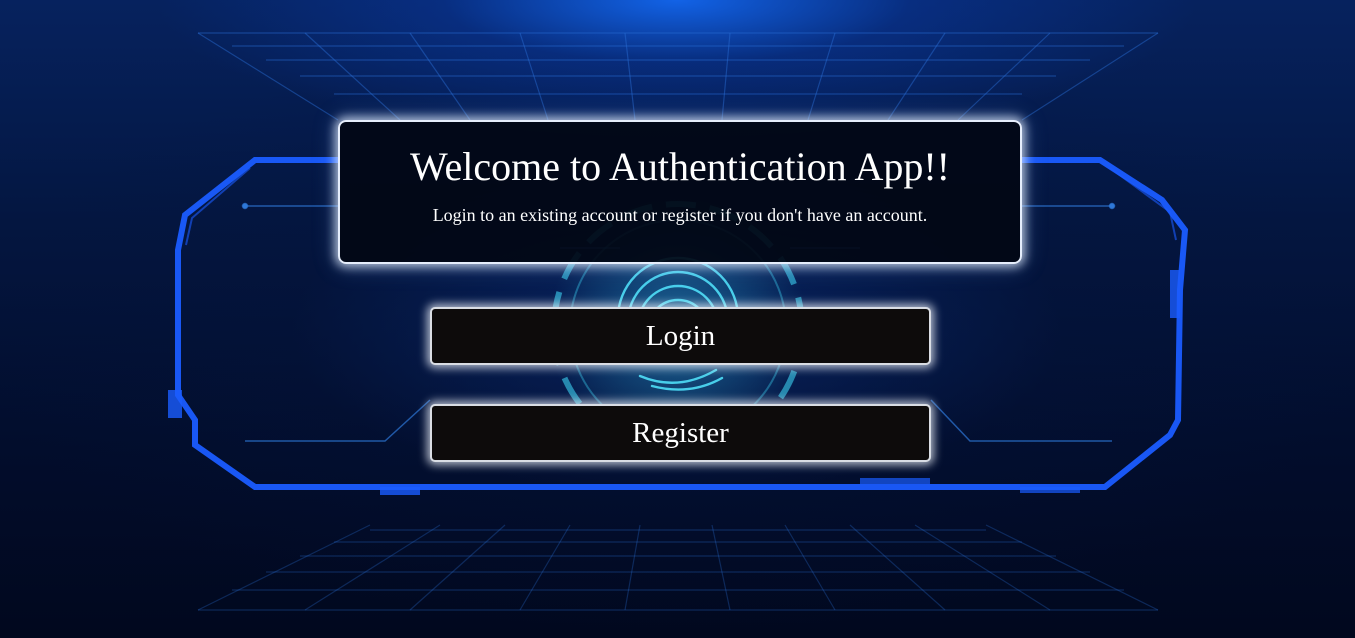  Describe the element at coordinates (678, 567) in the screenshot. I see `bottom-grid` at that location.